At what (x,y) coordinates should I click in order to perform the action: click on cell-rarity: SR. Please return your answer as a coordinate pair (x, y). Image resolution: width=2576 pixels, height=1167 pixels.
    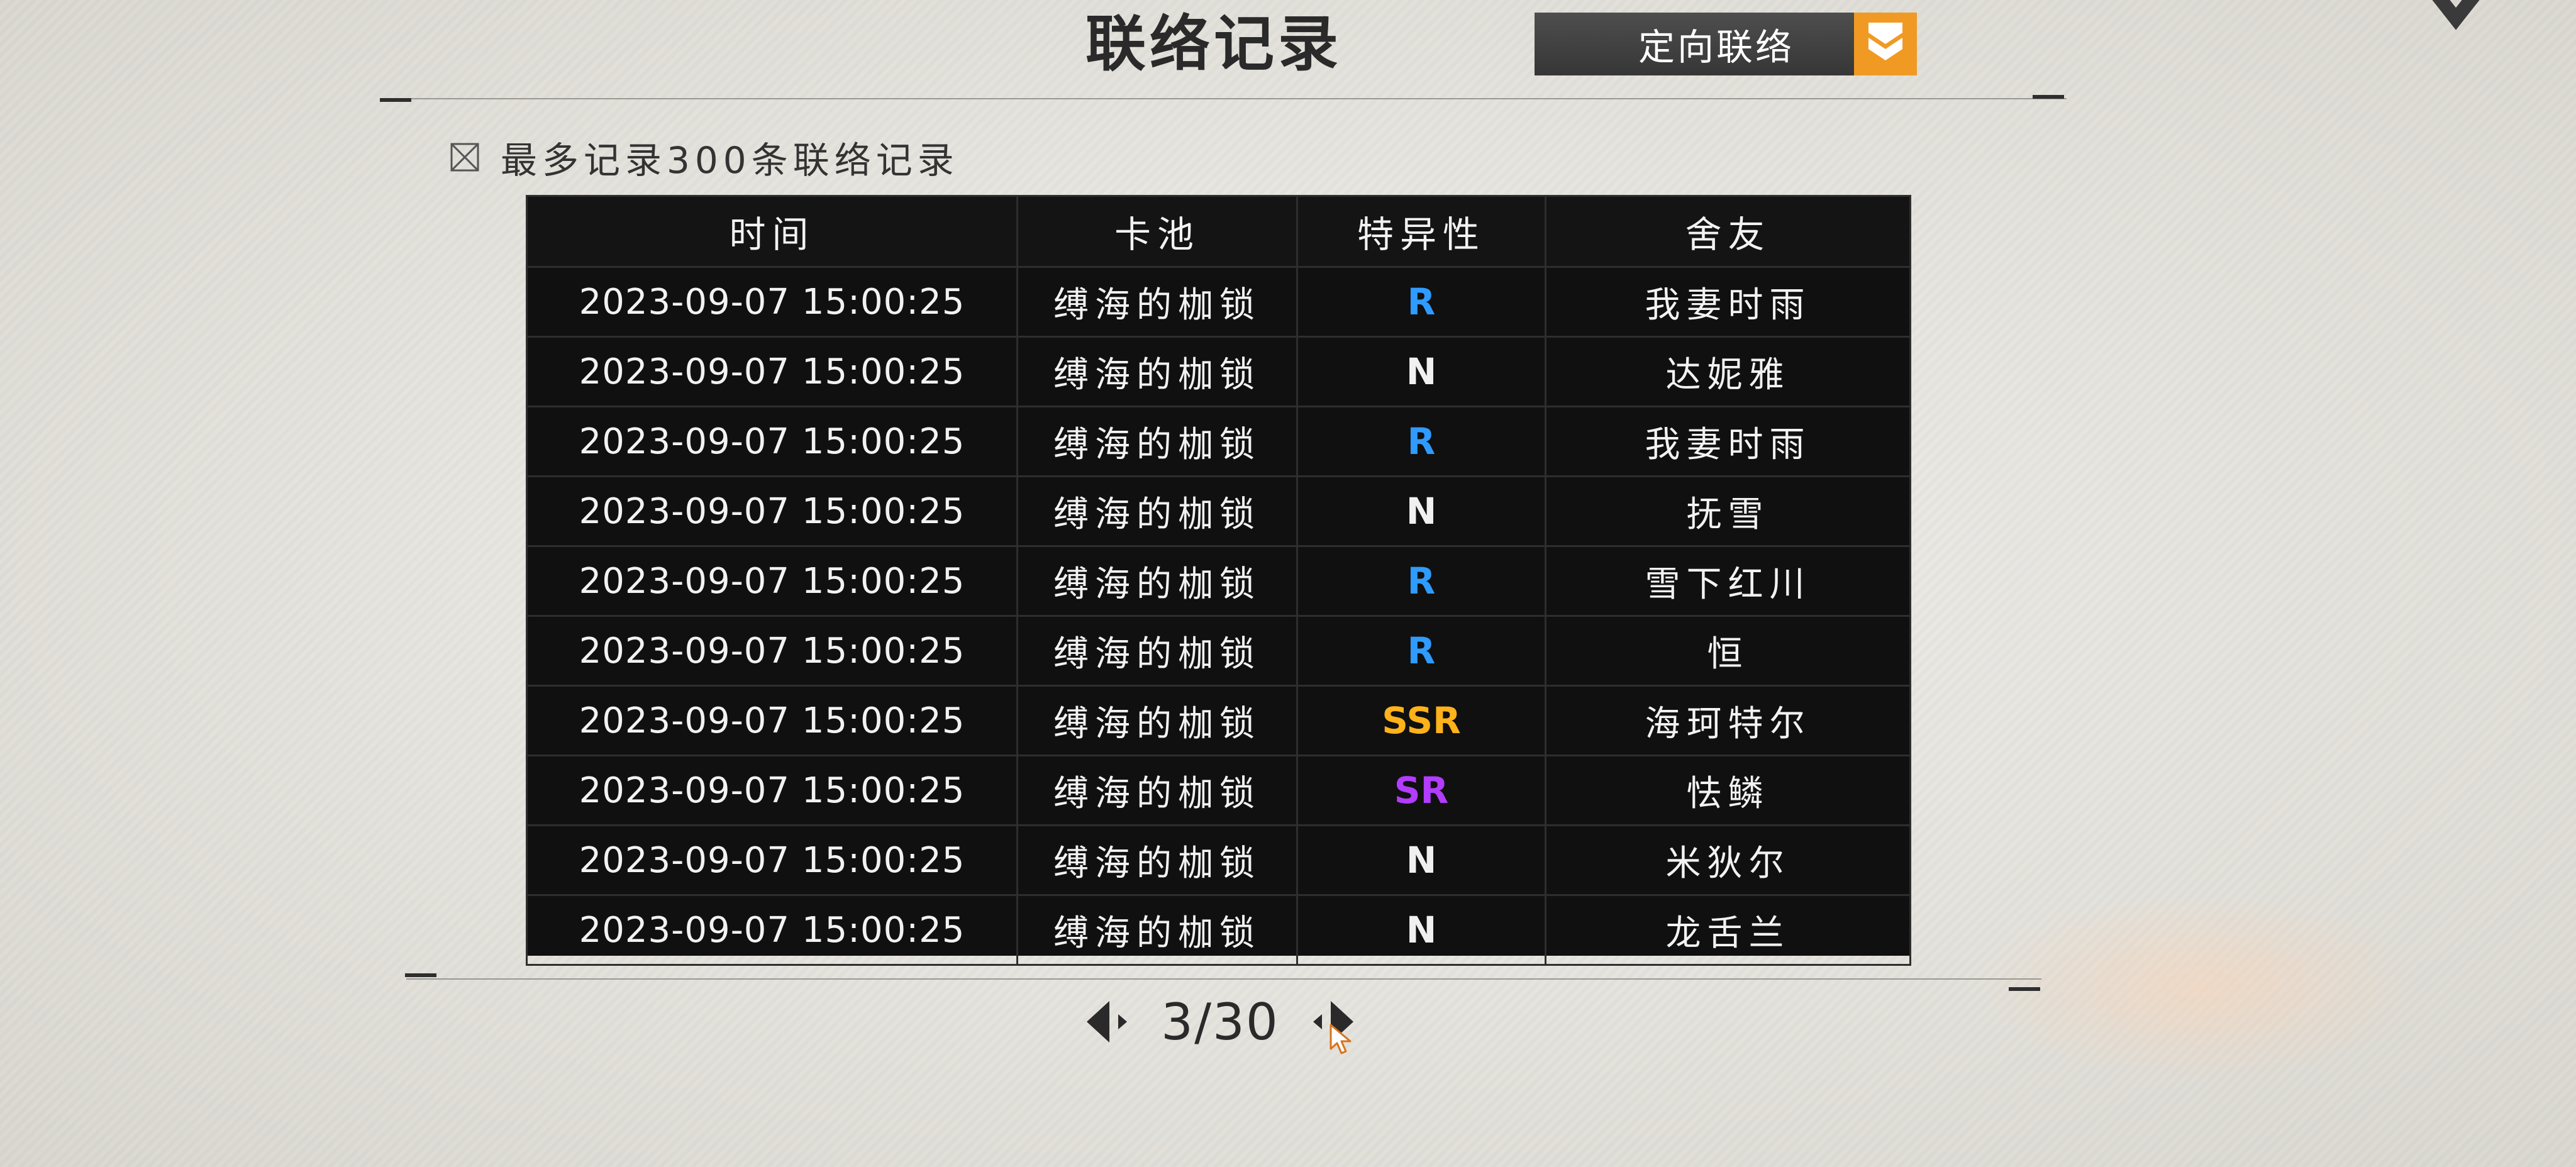
    Looking at the image, I should click on (1421, 790).